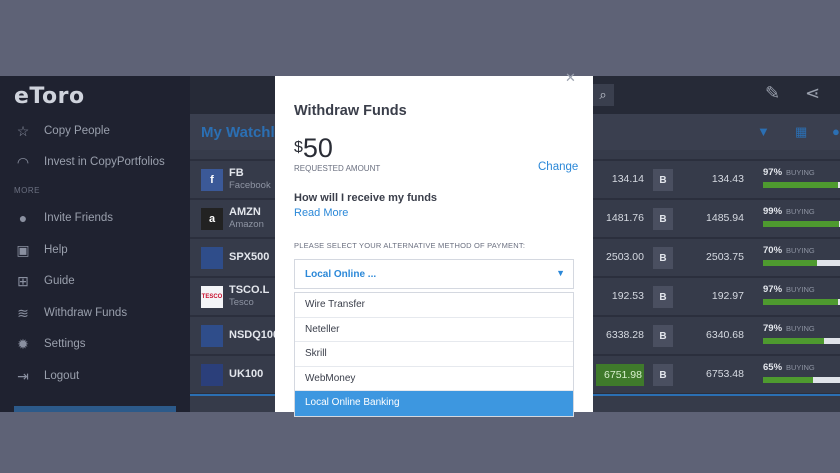 This screenshot has height=473, width=840. Describe the element at coordinates (254, 335) in the screenshot. I see `instrument-symbol: NSDQ100` at that location.